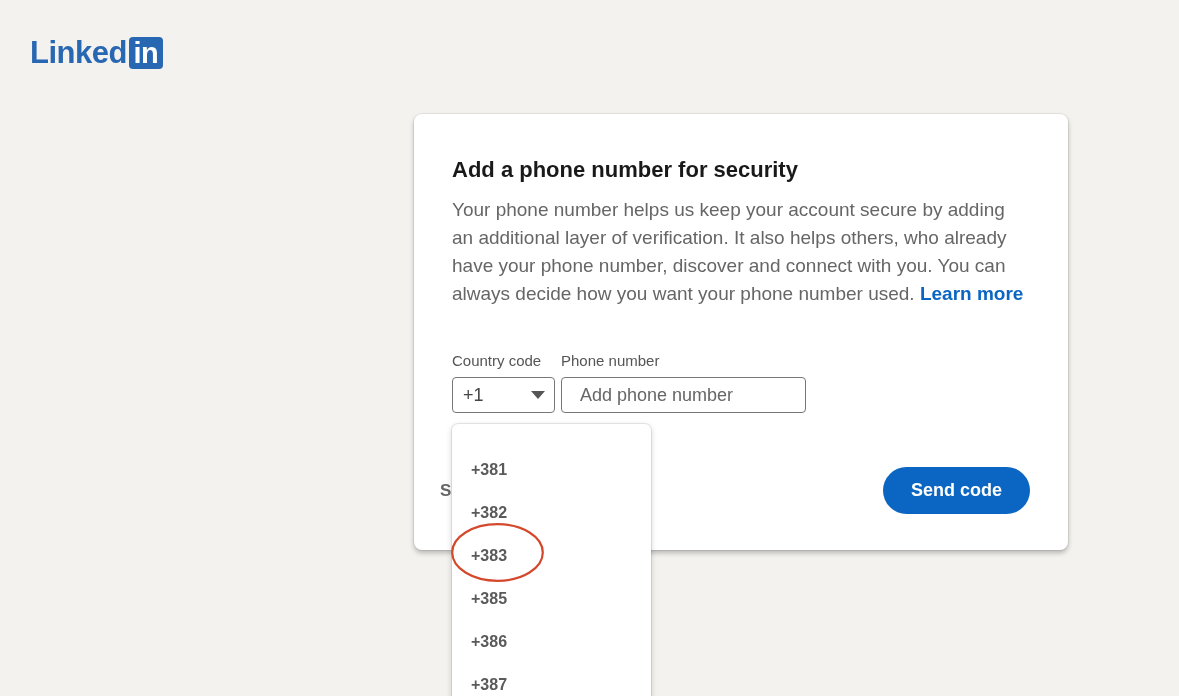  Describe the element at coordinates (551, 598) in the screenshot. I see `dropdown-option: +385` at that location.